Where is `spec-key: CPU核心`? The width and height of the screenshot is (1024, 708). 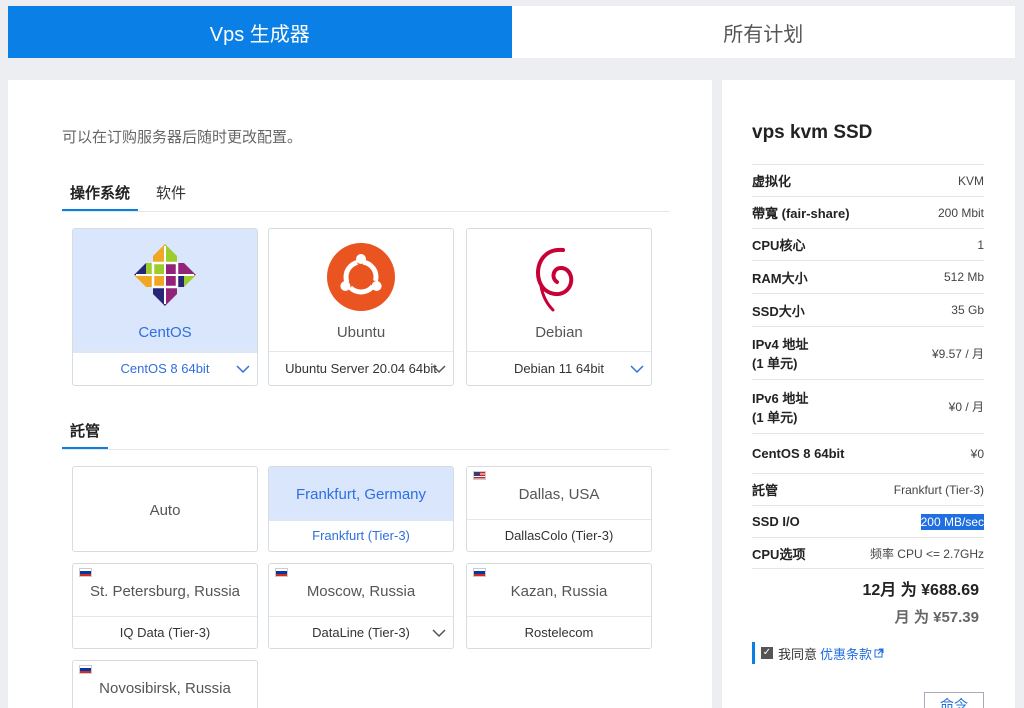
spec-key: CPU核心 is located at coordinates (779, 245).